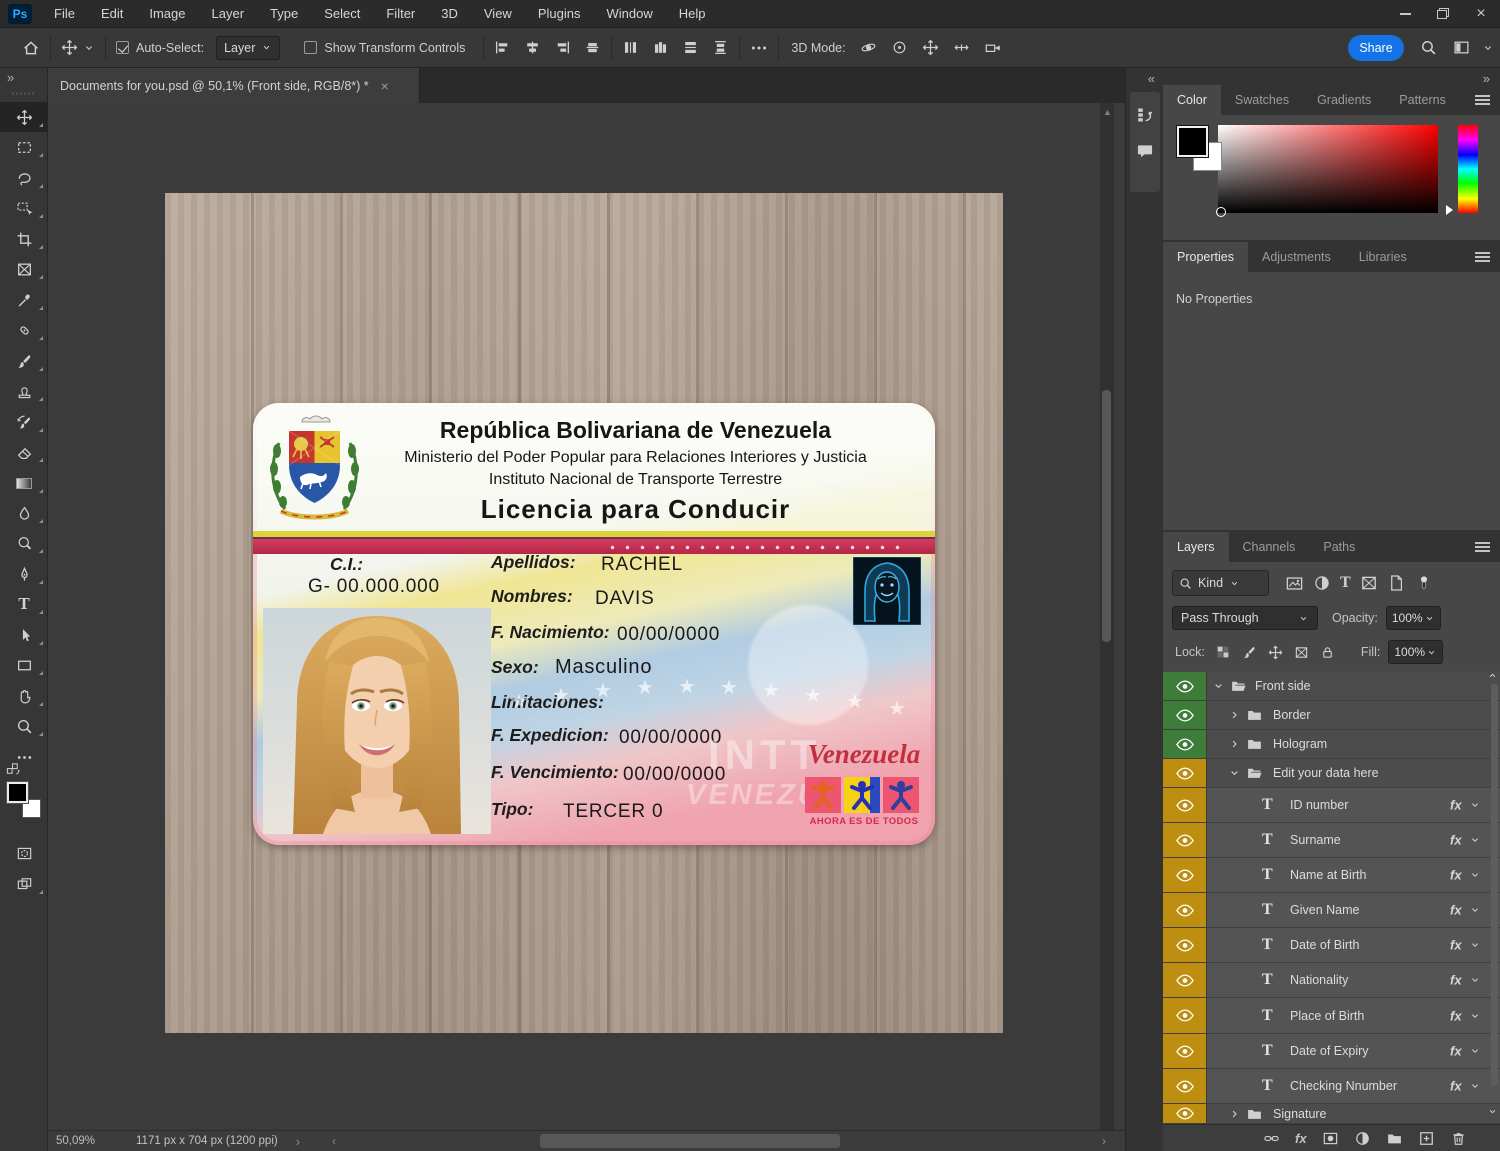 This screenshot has height=1151, width=1500. What do you see at coordinates (24, 604) in the screenshot?
I see `type-tool: T` at bounding box center [24, 604].